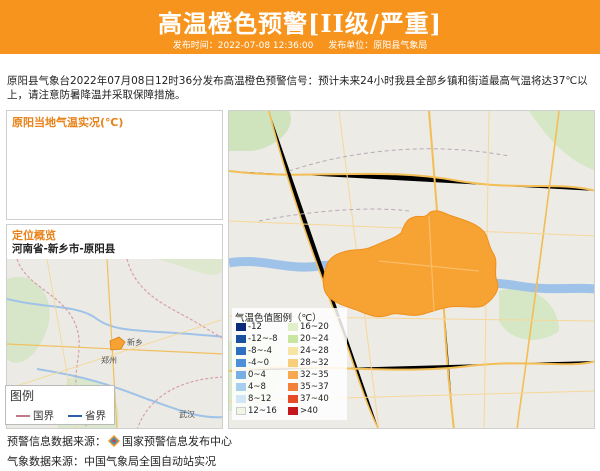 This screenshot has width=600, height=471. What do you see at coordinates (308, 375) in the screenshot?
I see `legend-item: 32~35` at bounding box center [308, 375].